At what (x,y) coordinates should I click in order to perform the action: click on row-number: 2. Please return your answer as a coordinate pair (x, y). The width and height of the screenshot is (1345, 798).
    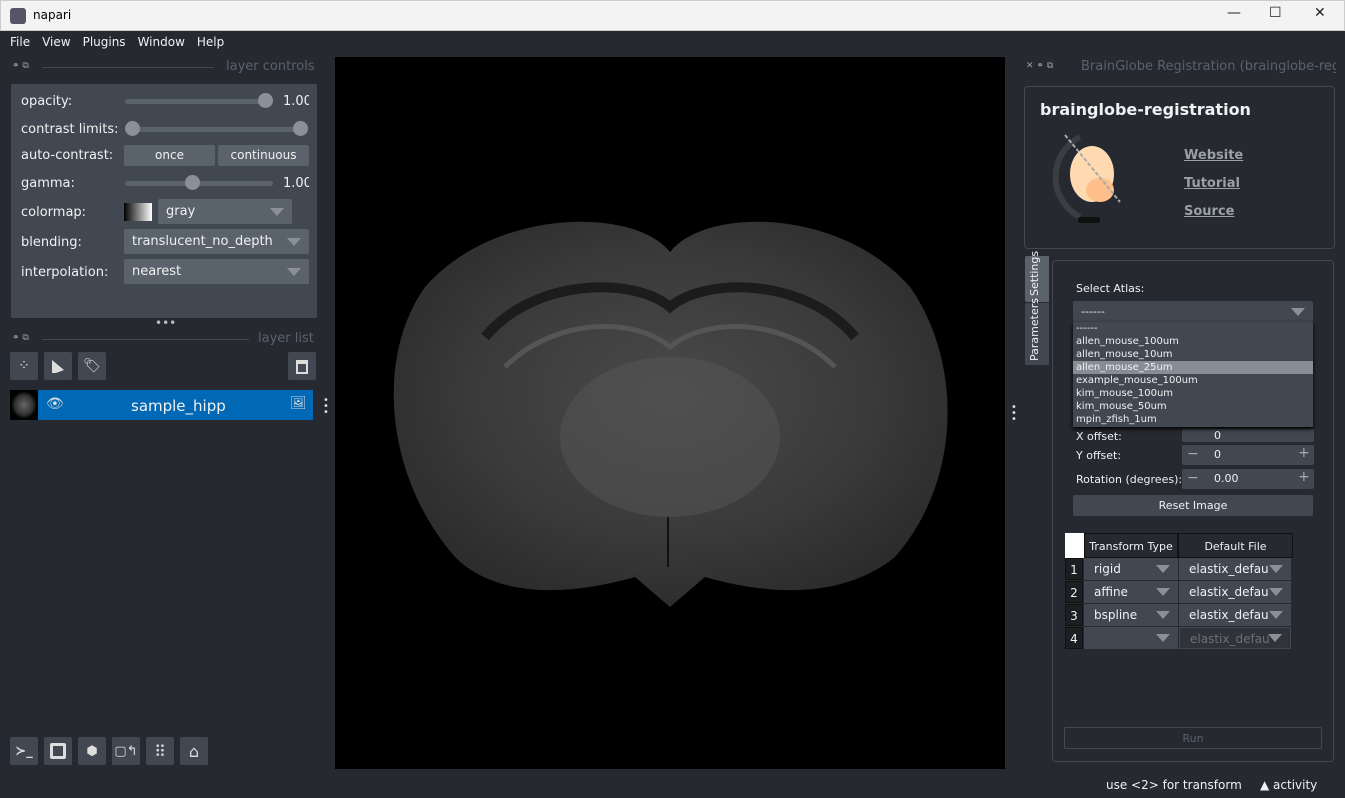
    Looking at the image, I should click on (1074, 592).